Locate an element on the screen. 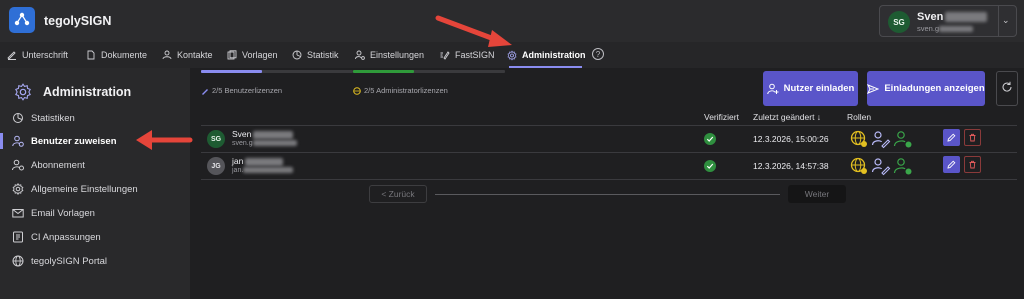 The image size is (1024, 299). row-user-email: jan. is located at coordinates (263, 170).